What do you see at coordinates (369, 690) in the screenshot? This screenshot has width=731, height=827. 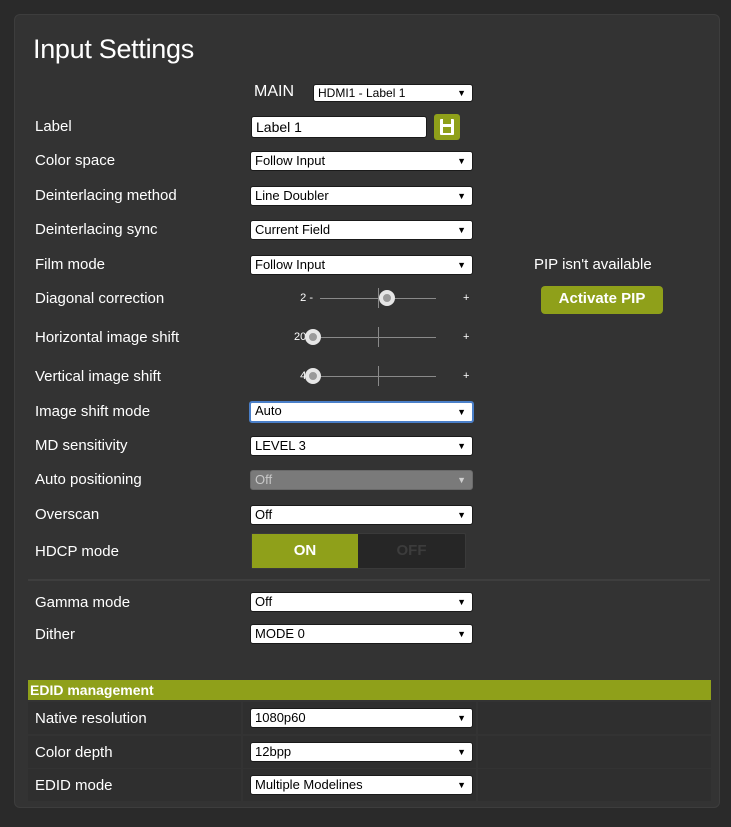 I see `edid-section-header: EDID management` at bounding box center [369, 690].